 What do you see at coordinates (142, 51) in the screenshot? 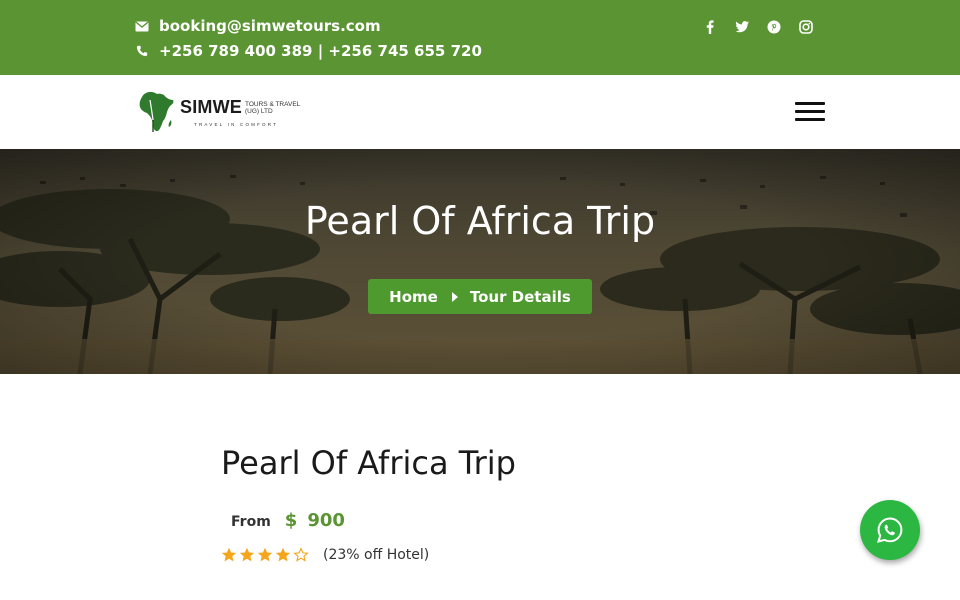
I see `phone-icon` at bounding box center [142, 51].